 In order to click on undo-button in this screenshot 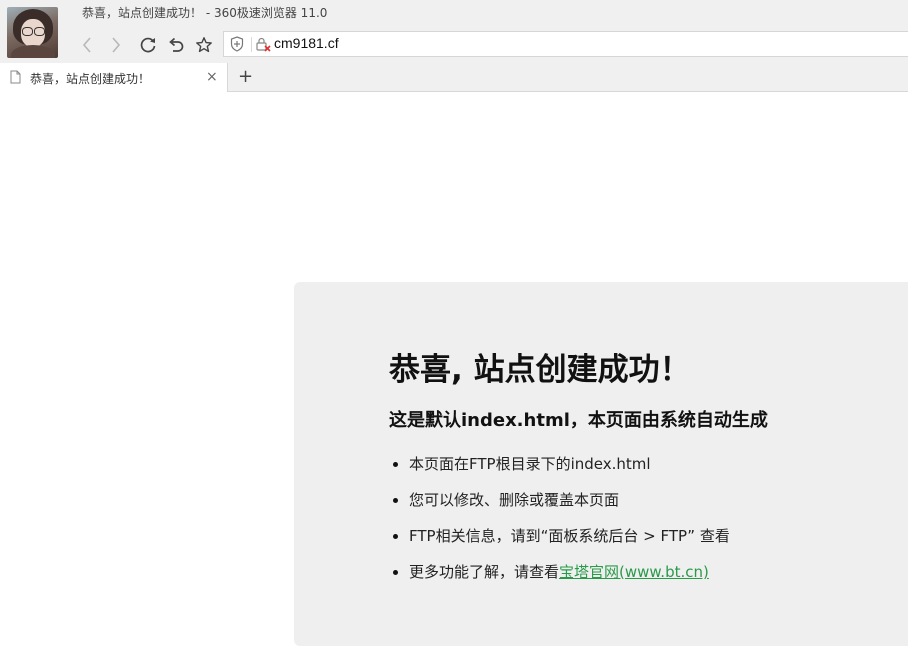, I will do `click(176, 45)`.